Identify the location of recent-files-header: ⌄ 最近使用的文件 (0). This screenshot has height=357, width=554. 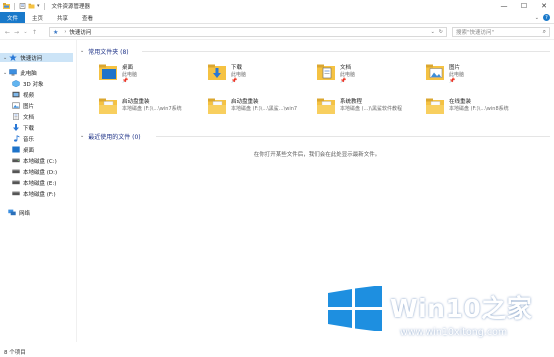
(110, 136).